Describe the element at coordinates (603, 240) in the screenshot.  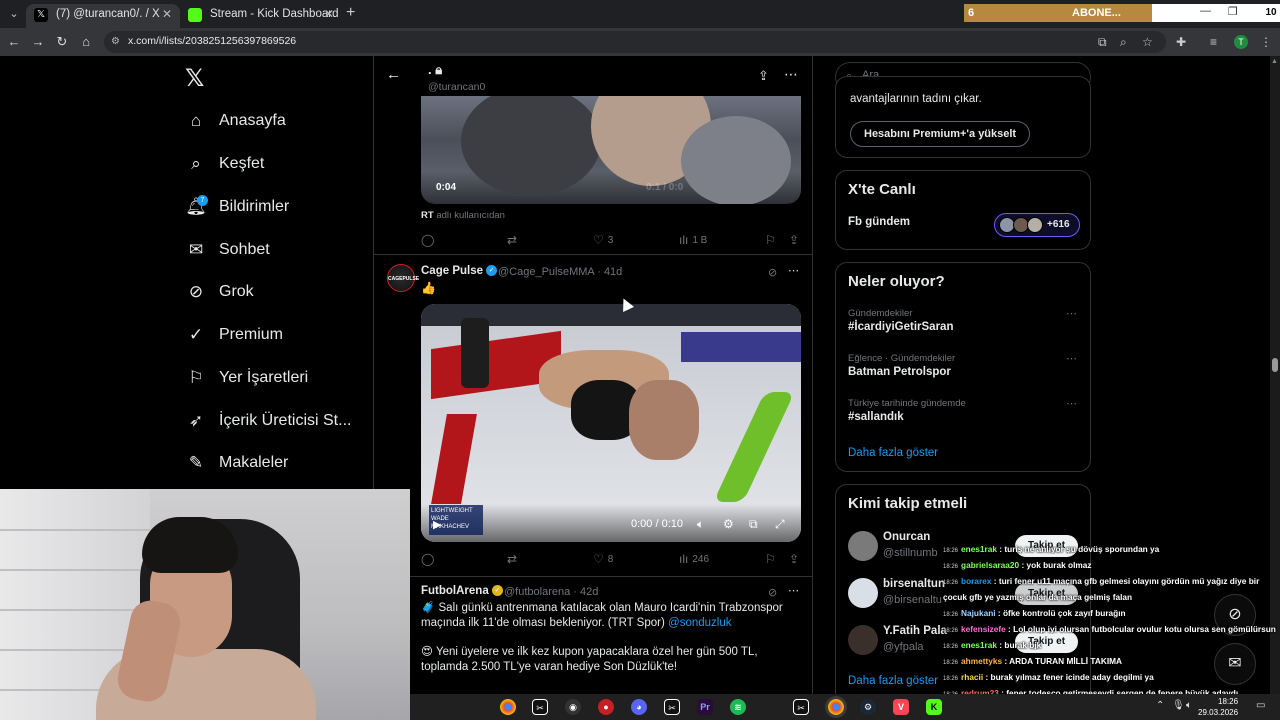
I see `like-button: ♡ 3` at that location.